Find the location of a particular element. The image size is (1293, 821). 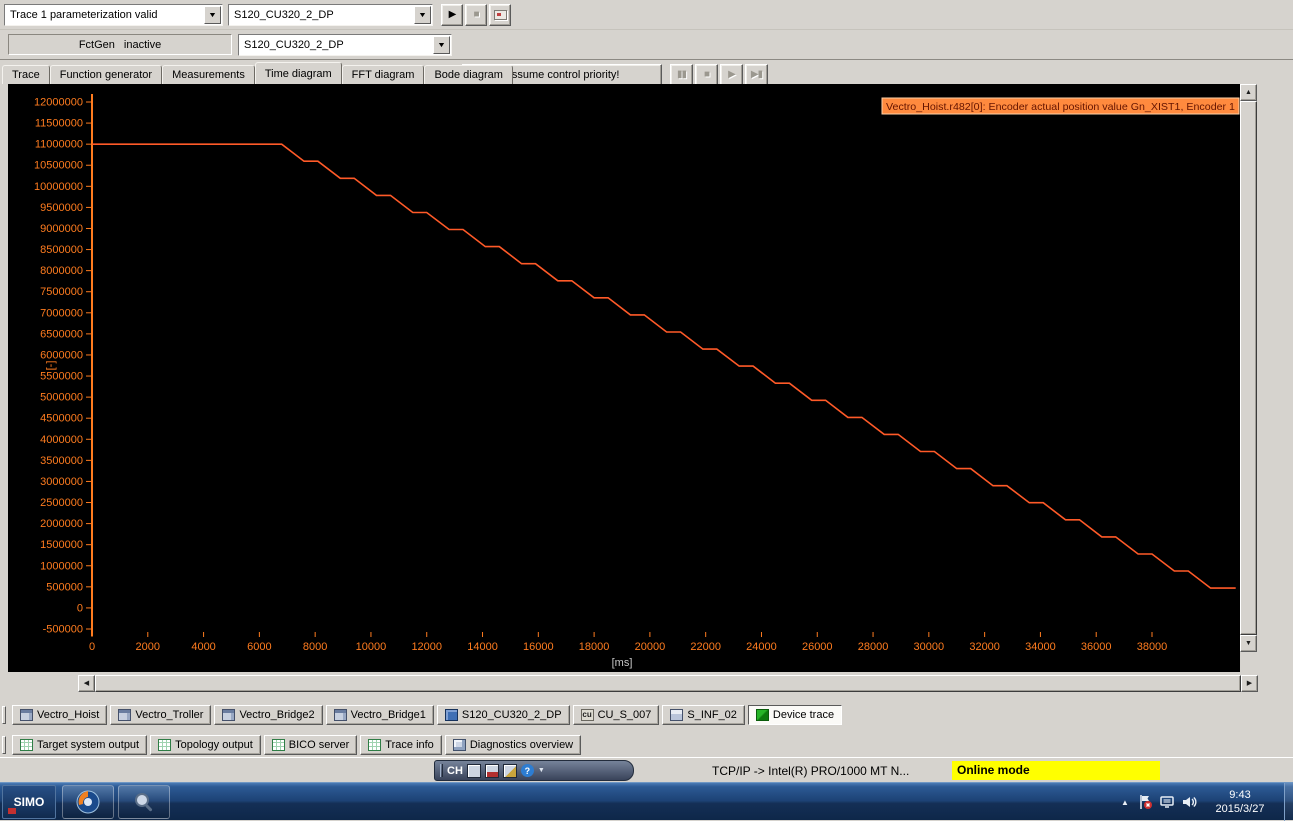

trace-status-combo: Trace 1 parameterization valid ▼ is located at coordinates (113, 15).